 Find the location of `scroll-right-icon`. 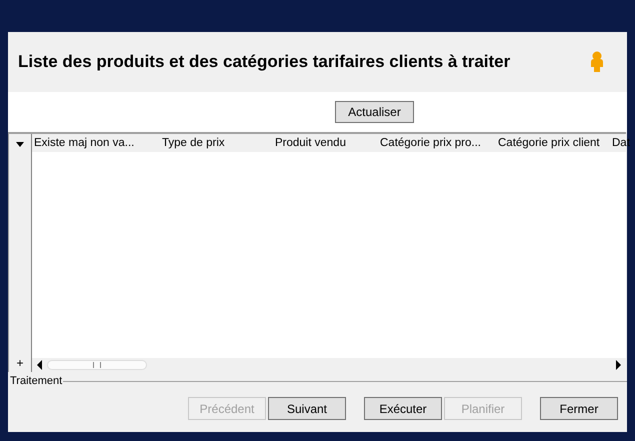

scroll-right-icon is located at coordinates (618, 365).